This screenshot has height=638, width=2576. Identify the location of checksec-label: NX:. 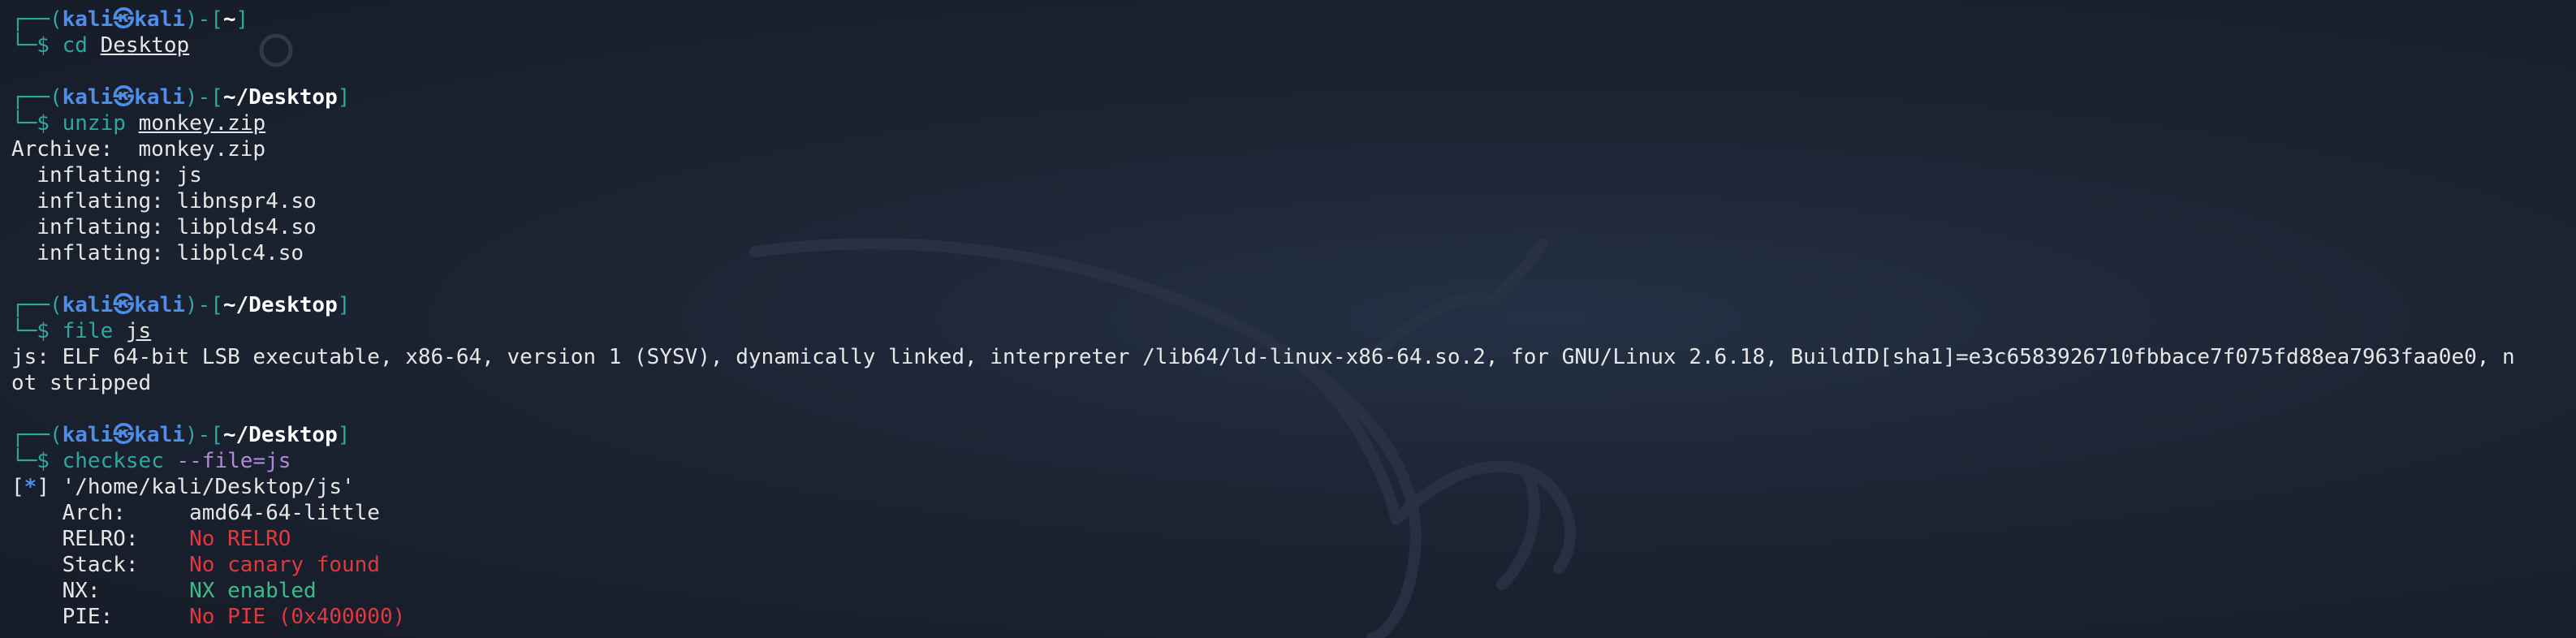
(100, 591).